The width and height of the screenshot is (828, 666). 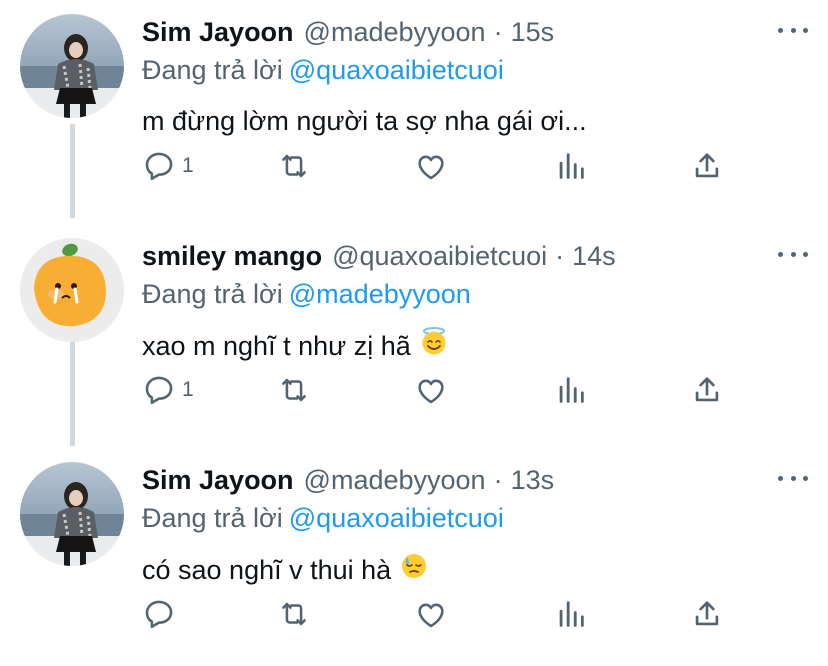 I want to click on timestamp: 15s, so click(x=533, y=32).